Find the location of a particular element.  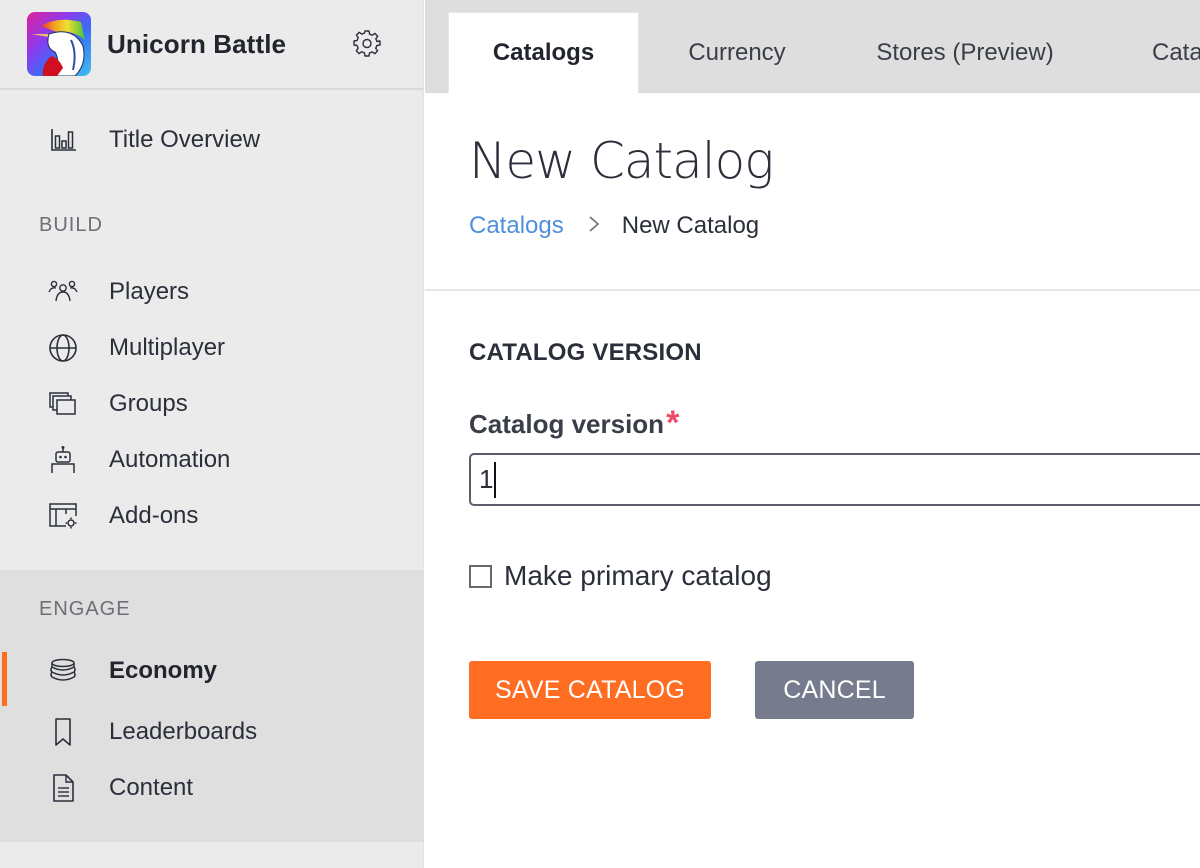

header-divider is located at coordinates (812, 290).